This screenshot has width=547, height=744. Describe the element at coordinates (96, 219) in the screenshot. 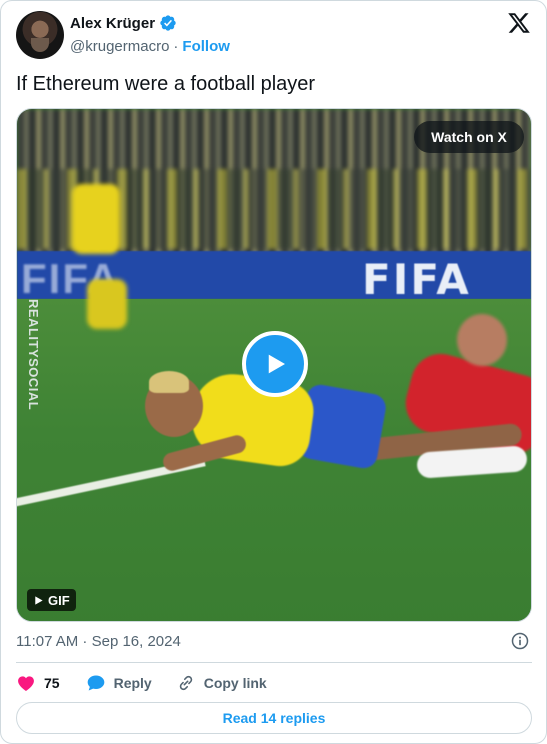

I see `background-player` at that location.